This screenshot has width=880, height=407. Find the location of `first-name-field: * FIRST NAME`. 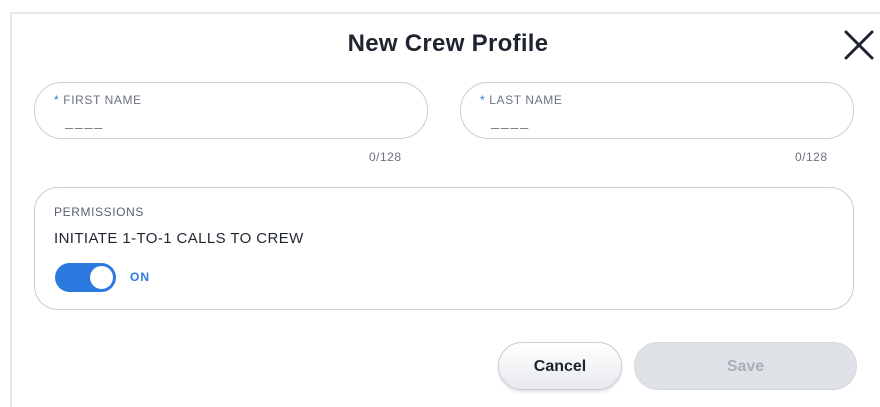

first-name-field: * FIRST NAME is located at coordinates (231, 110).